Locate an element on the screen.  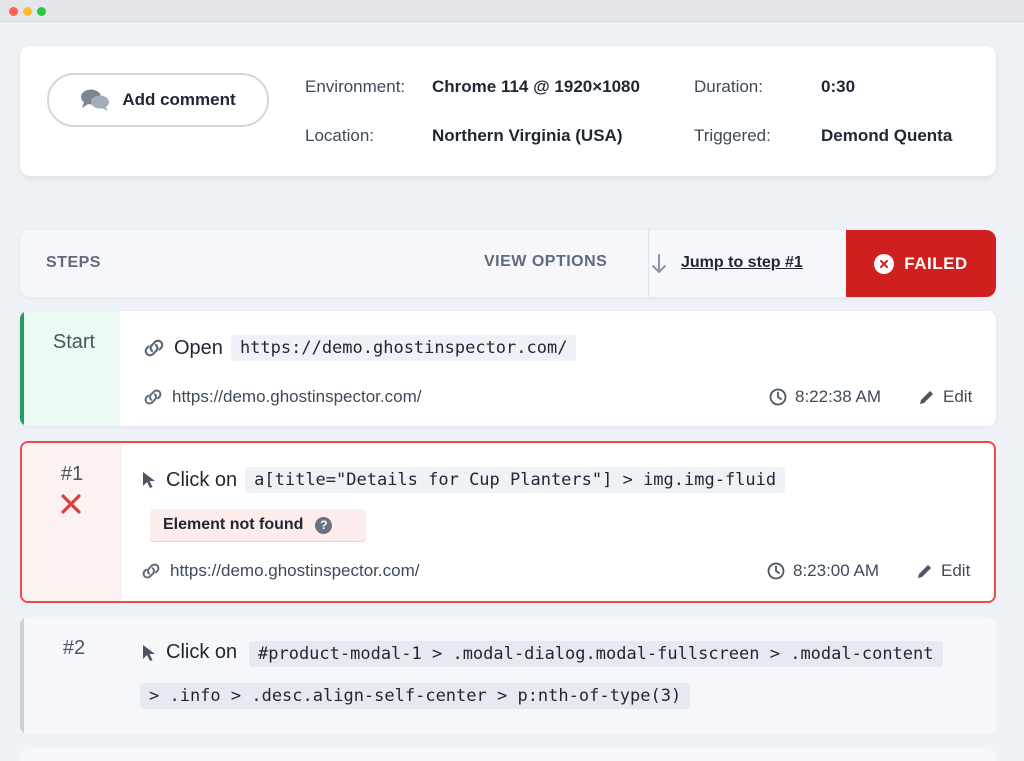
jump-to-step: Jump to step #1 is located at coordinates (747, 263).